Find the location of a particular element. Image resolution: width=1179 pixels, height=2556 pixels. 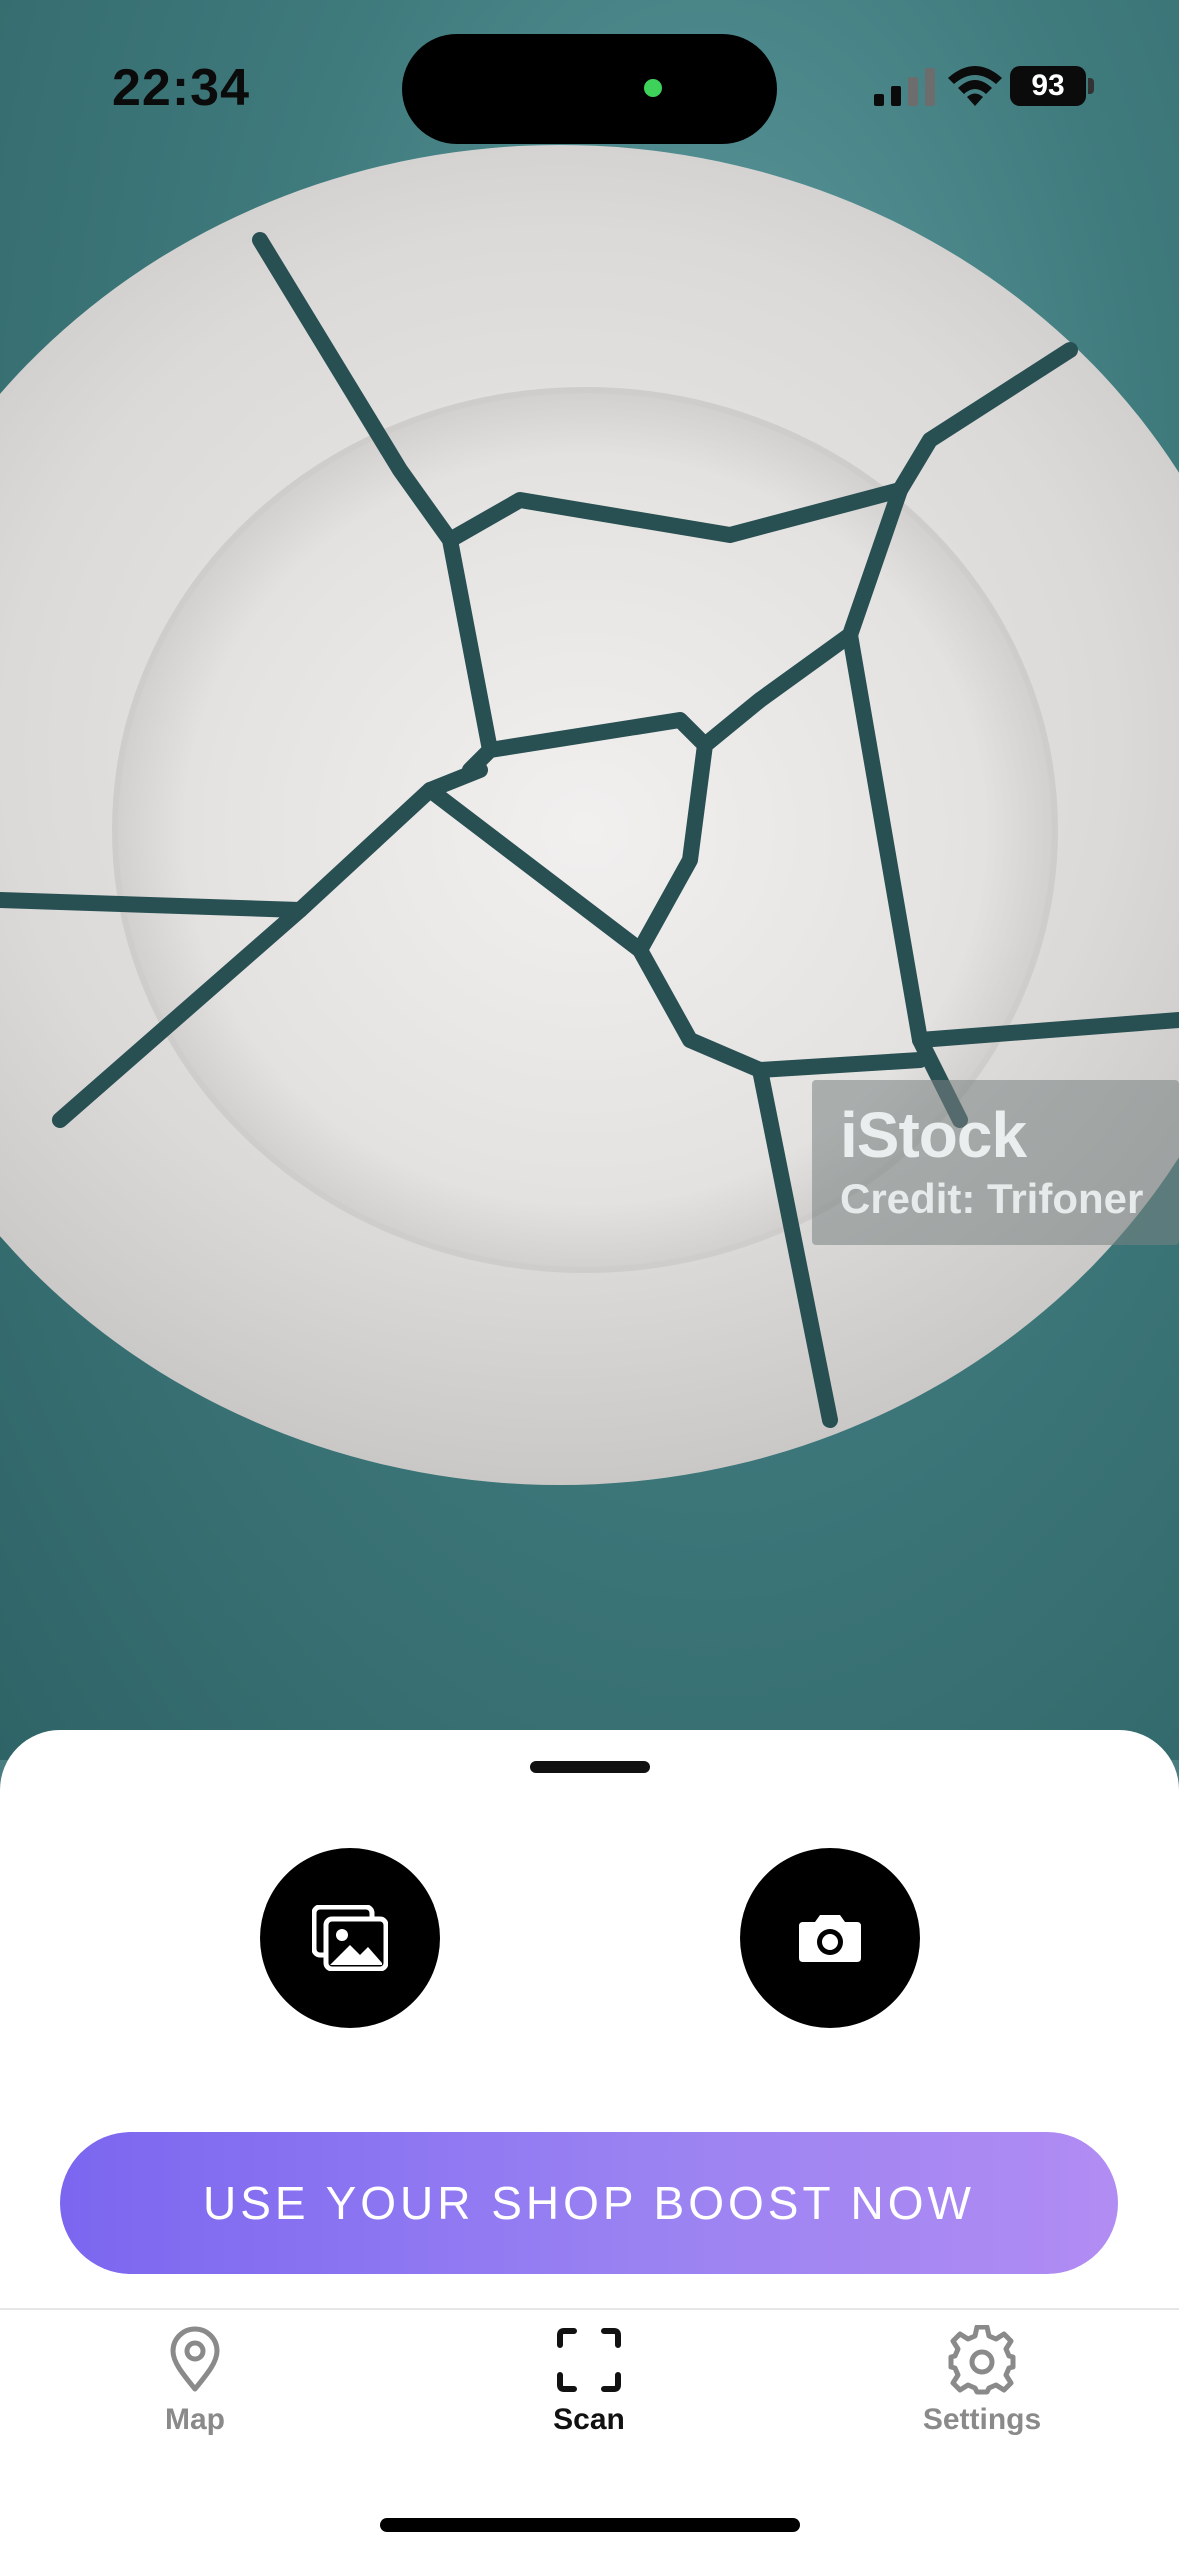

signal-icon is located at coordinates (904, 87).